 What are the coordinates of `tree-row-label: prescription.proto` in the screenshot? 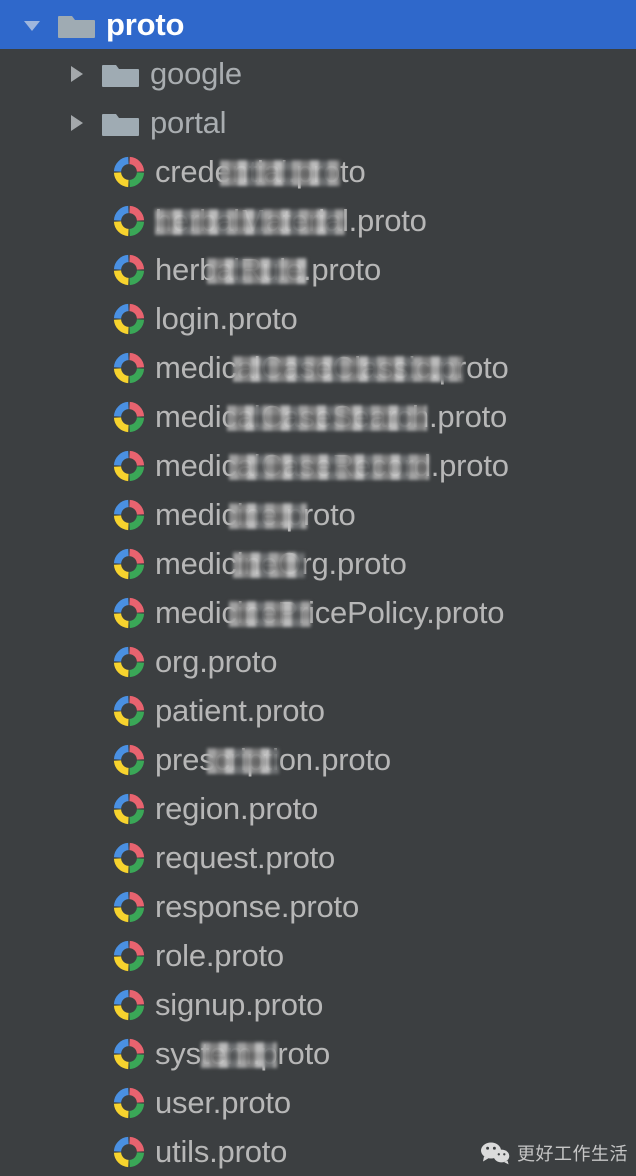 It's located at (273, 759).